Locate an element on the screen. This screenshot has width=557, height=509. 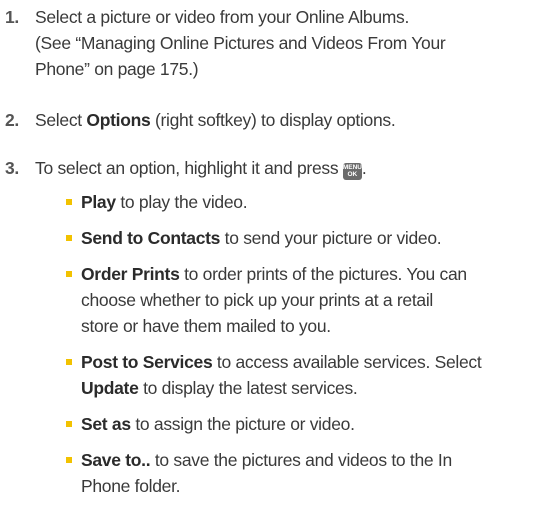
option-inline-bold: Update is located at coordinates (110, 388).